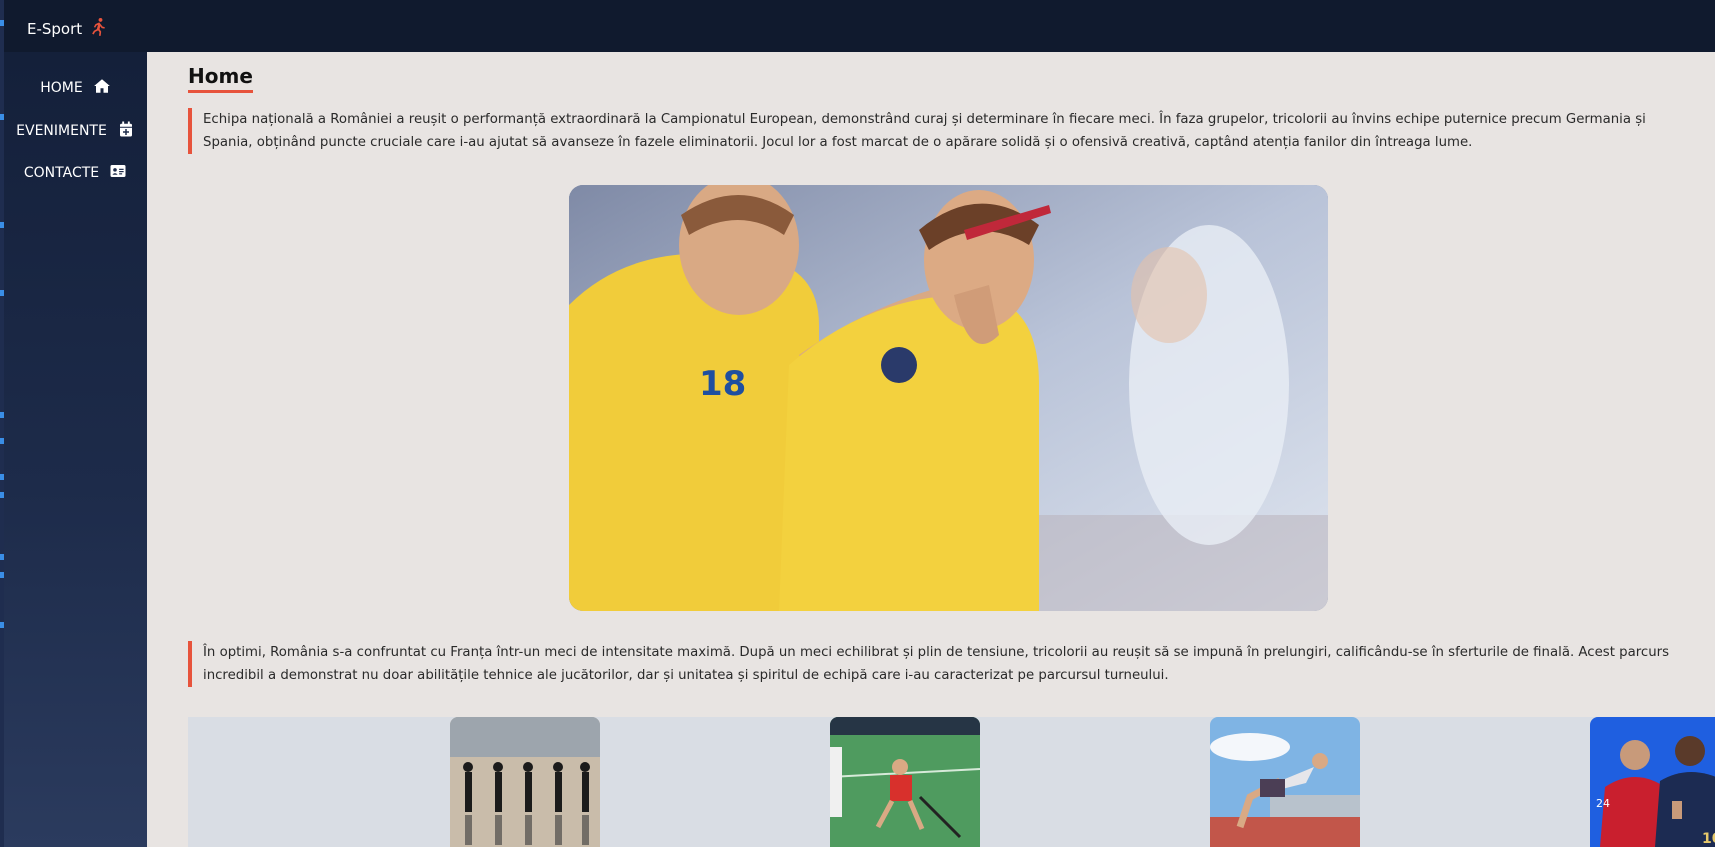 This screenshot has height=847, width=1715. I want to click on svg-text: 24, so click(1603, 803).